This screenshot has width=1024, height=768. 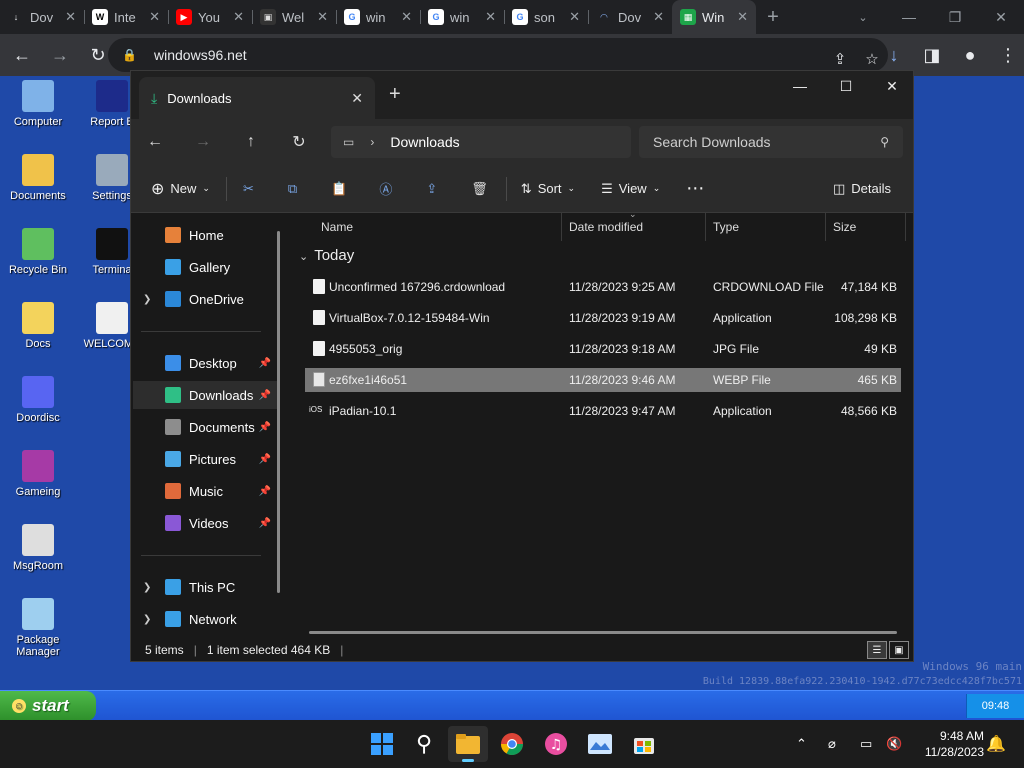 I want to click on downloads-icon: ↓, so click(x=894, y=55).